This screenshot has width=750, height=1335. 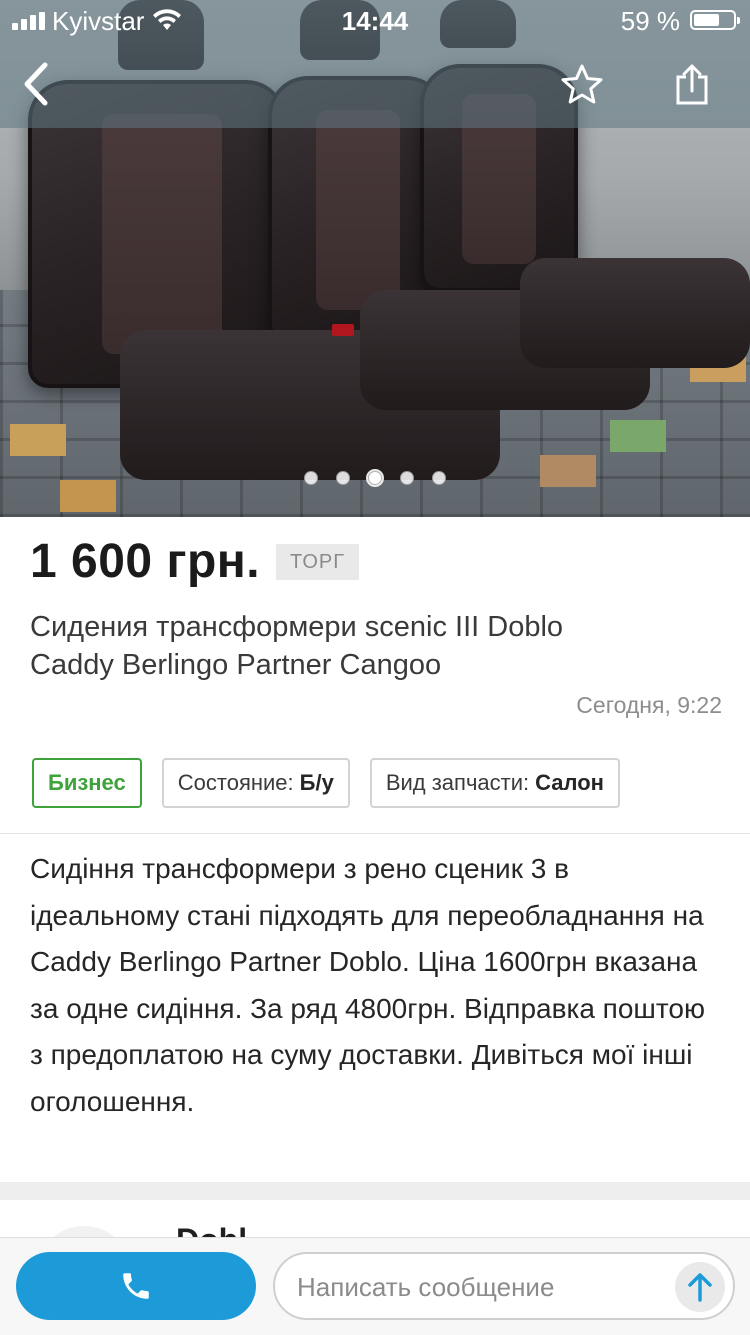 I want to click on tag-part-type: Вид запчасти: Салон, so click(x=494, y=783).